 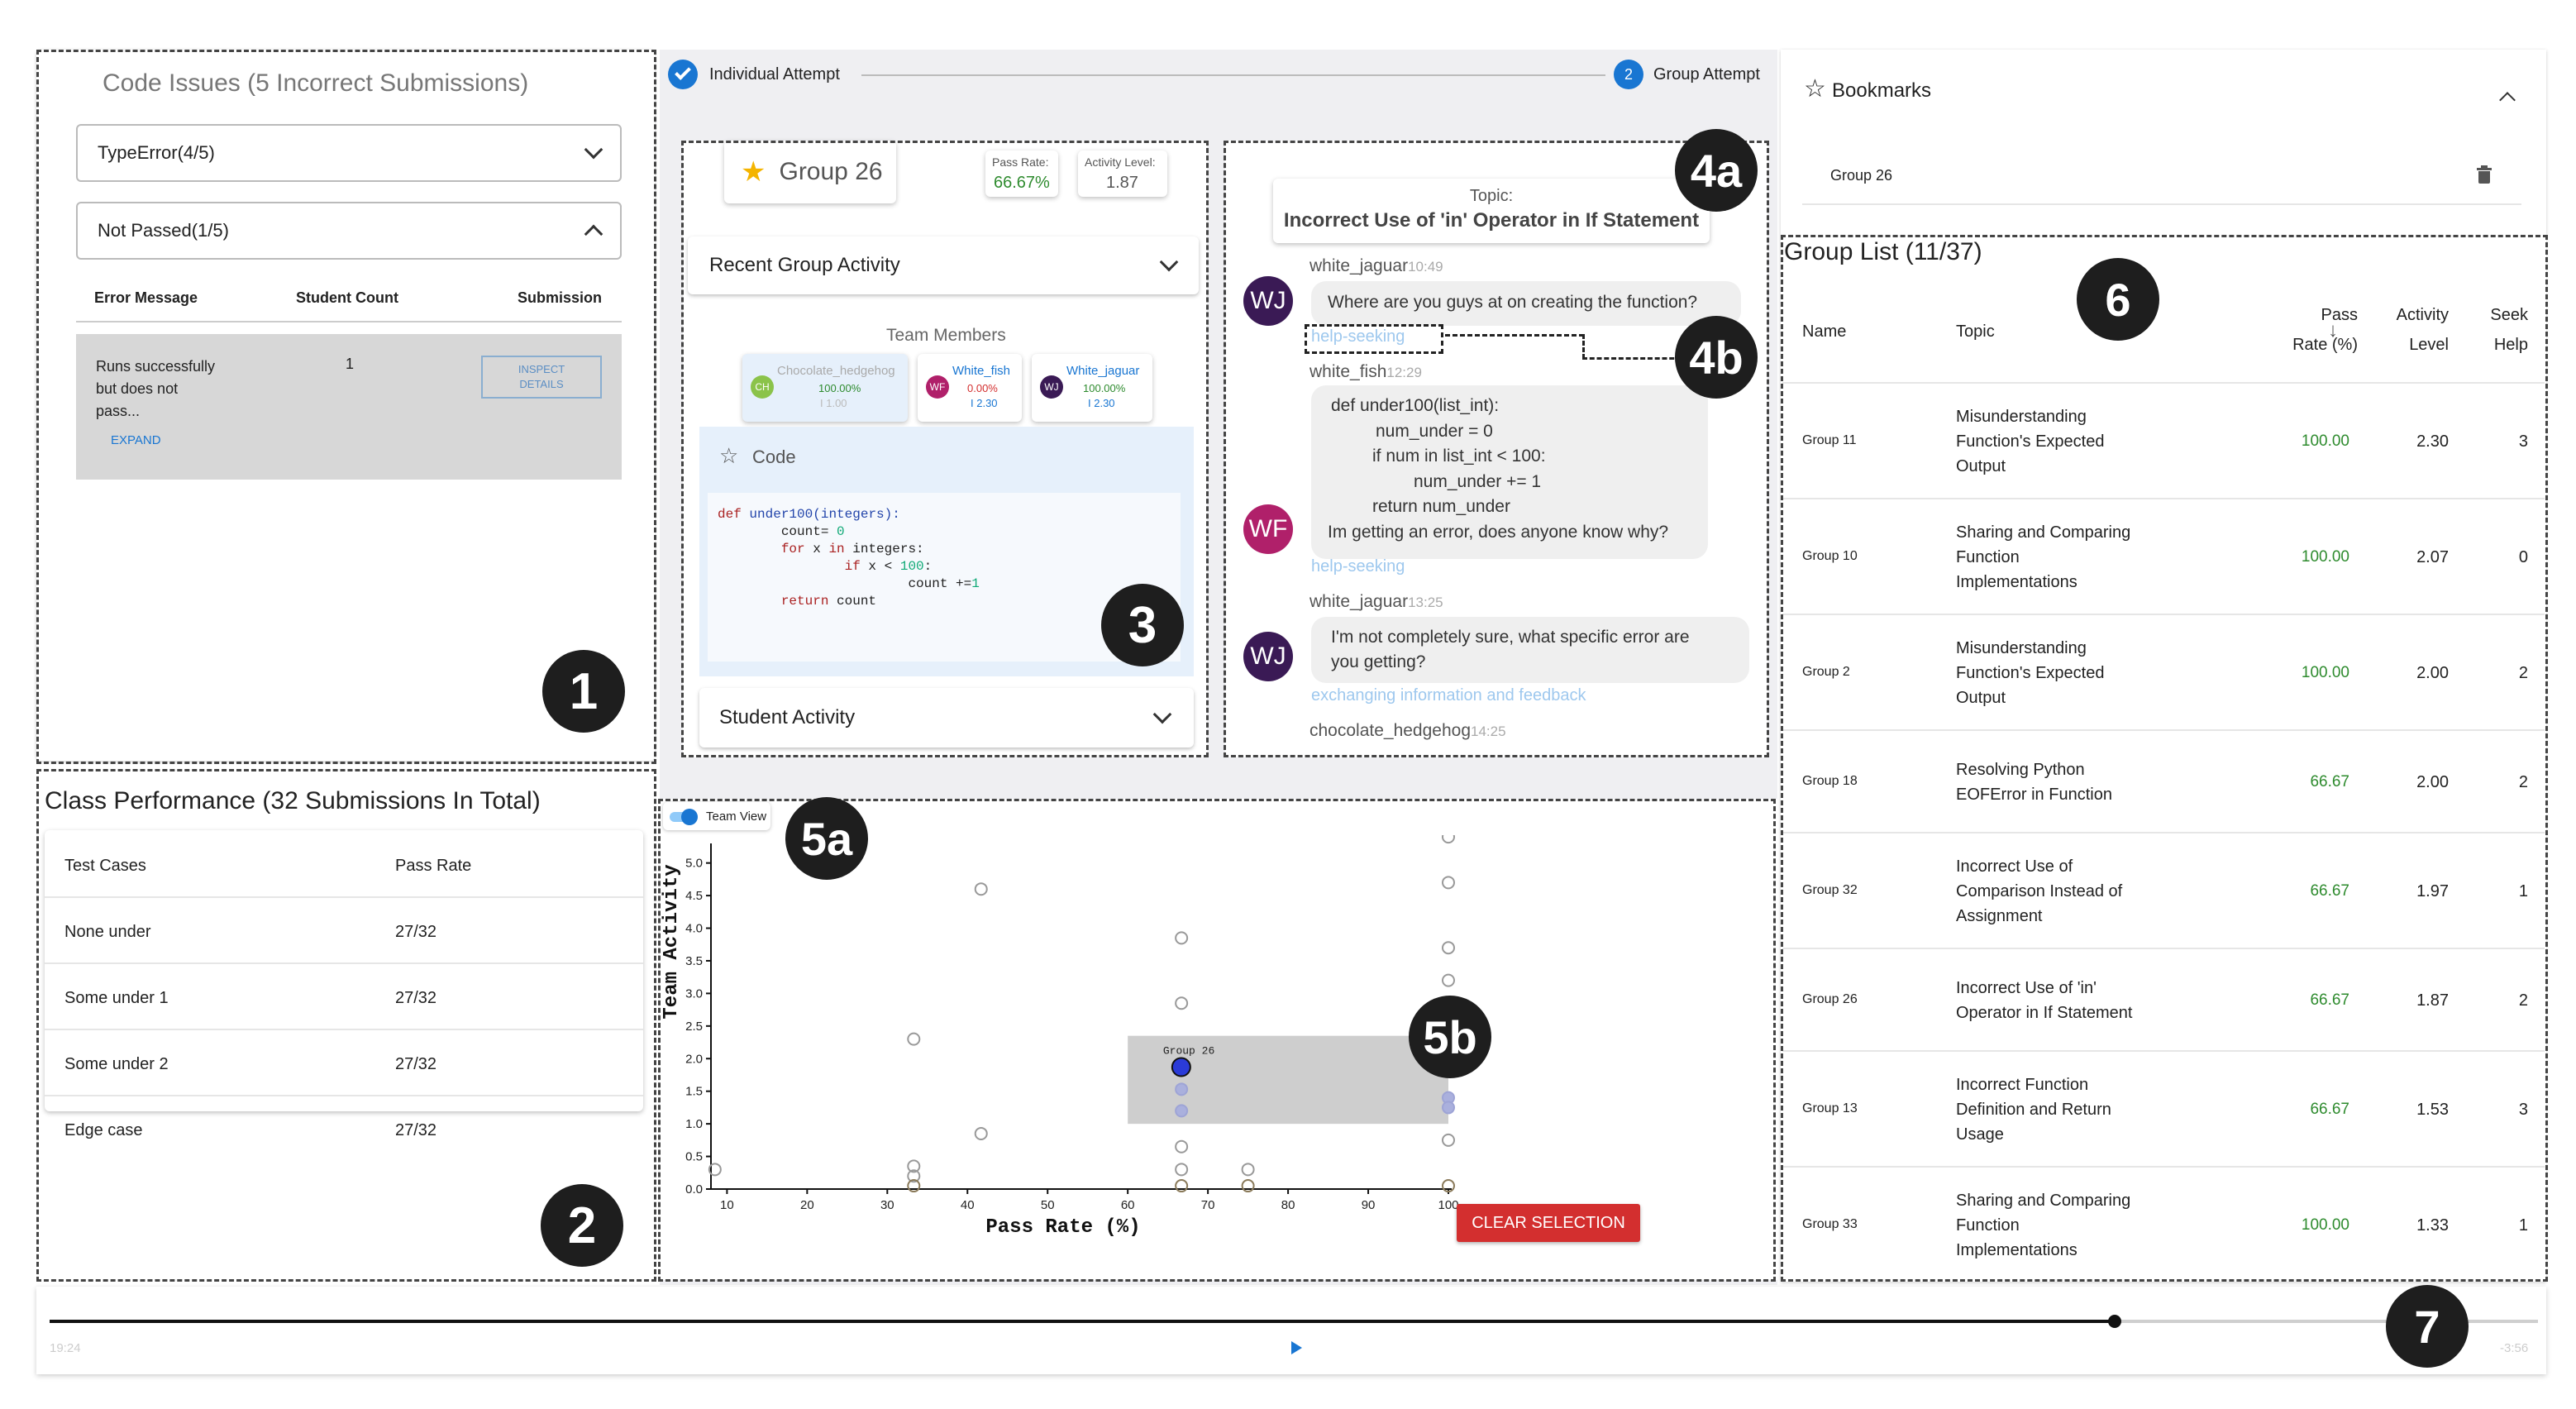 I want to click on bookmark-item: Group 26, so click(x=2161, y=177).